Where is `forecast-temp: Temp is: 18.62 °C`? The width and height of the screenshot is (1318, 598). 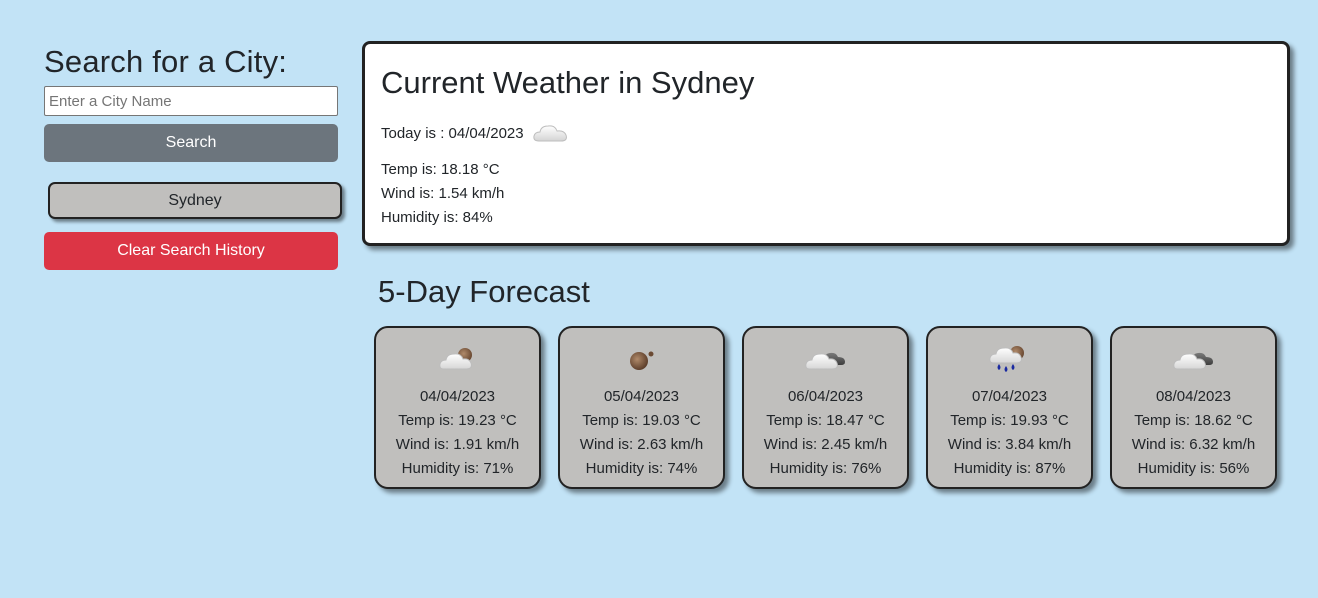 forecast-temp: Temp is: 18.62 °C is located at coordinates (1193, 420).